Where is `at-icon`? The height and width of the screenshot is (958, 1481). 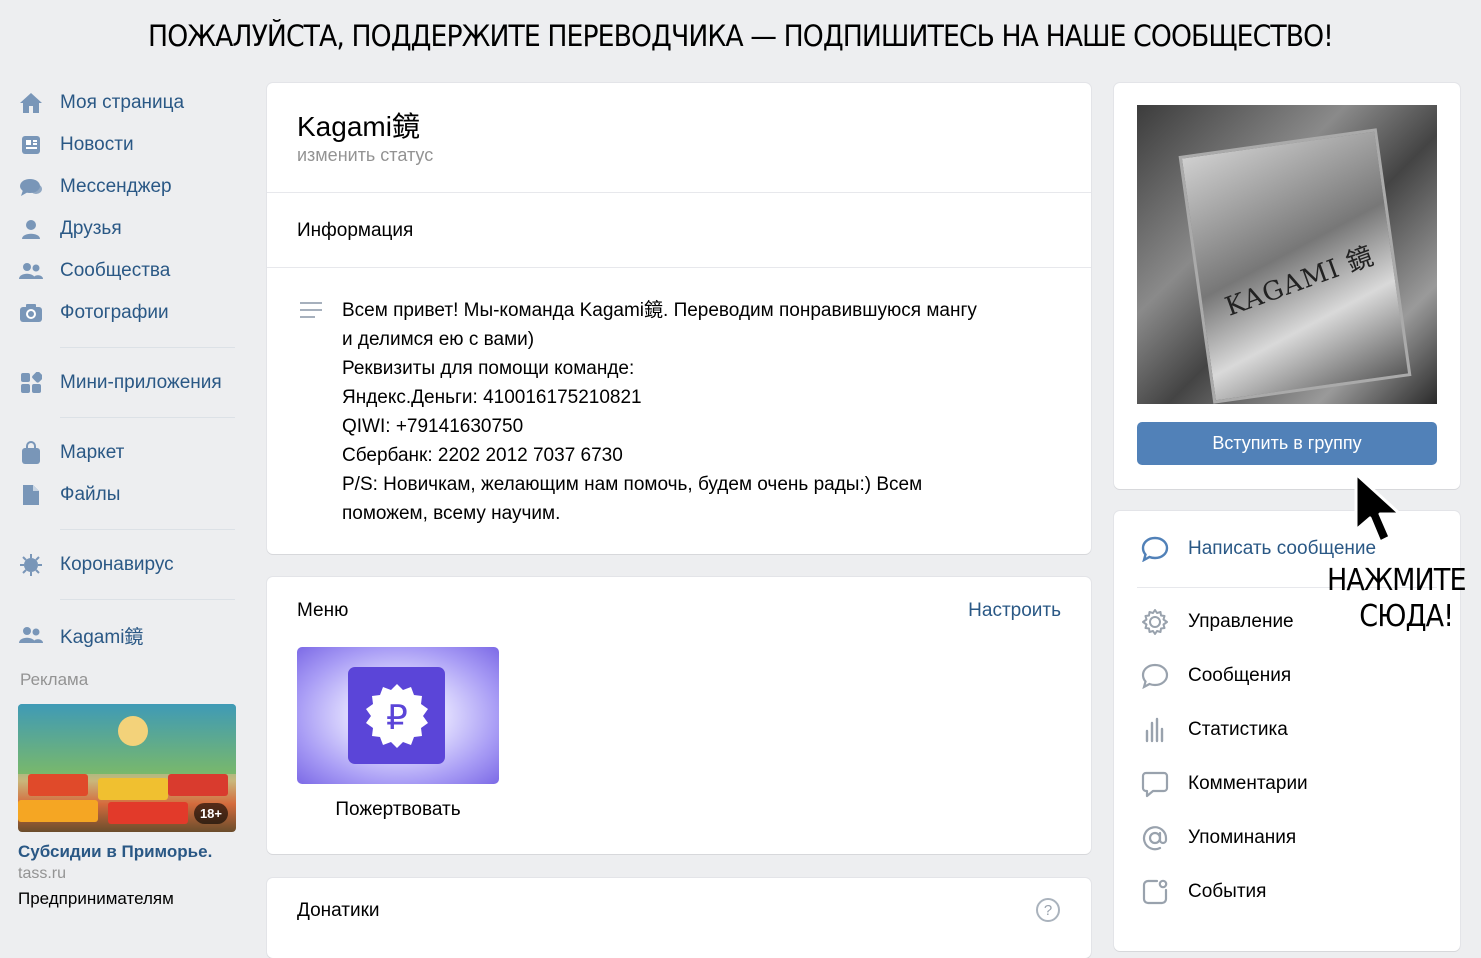
at-icon is located at coordinates (1155, 838).